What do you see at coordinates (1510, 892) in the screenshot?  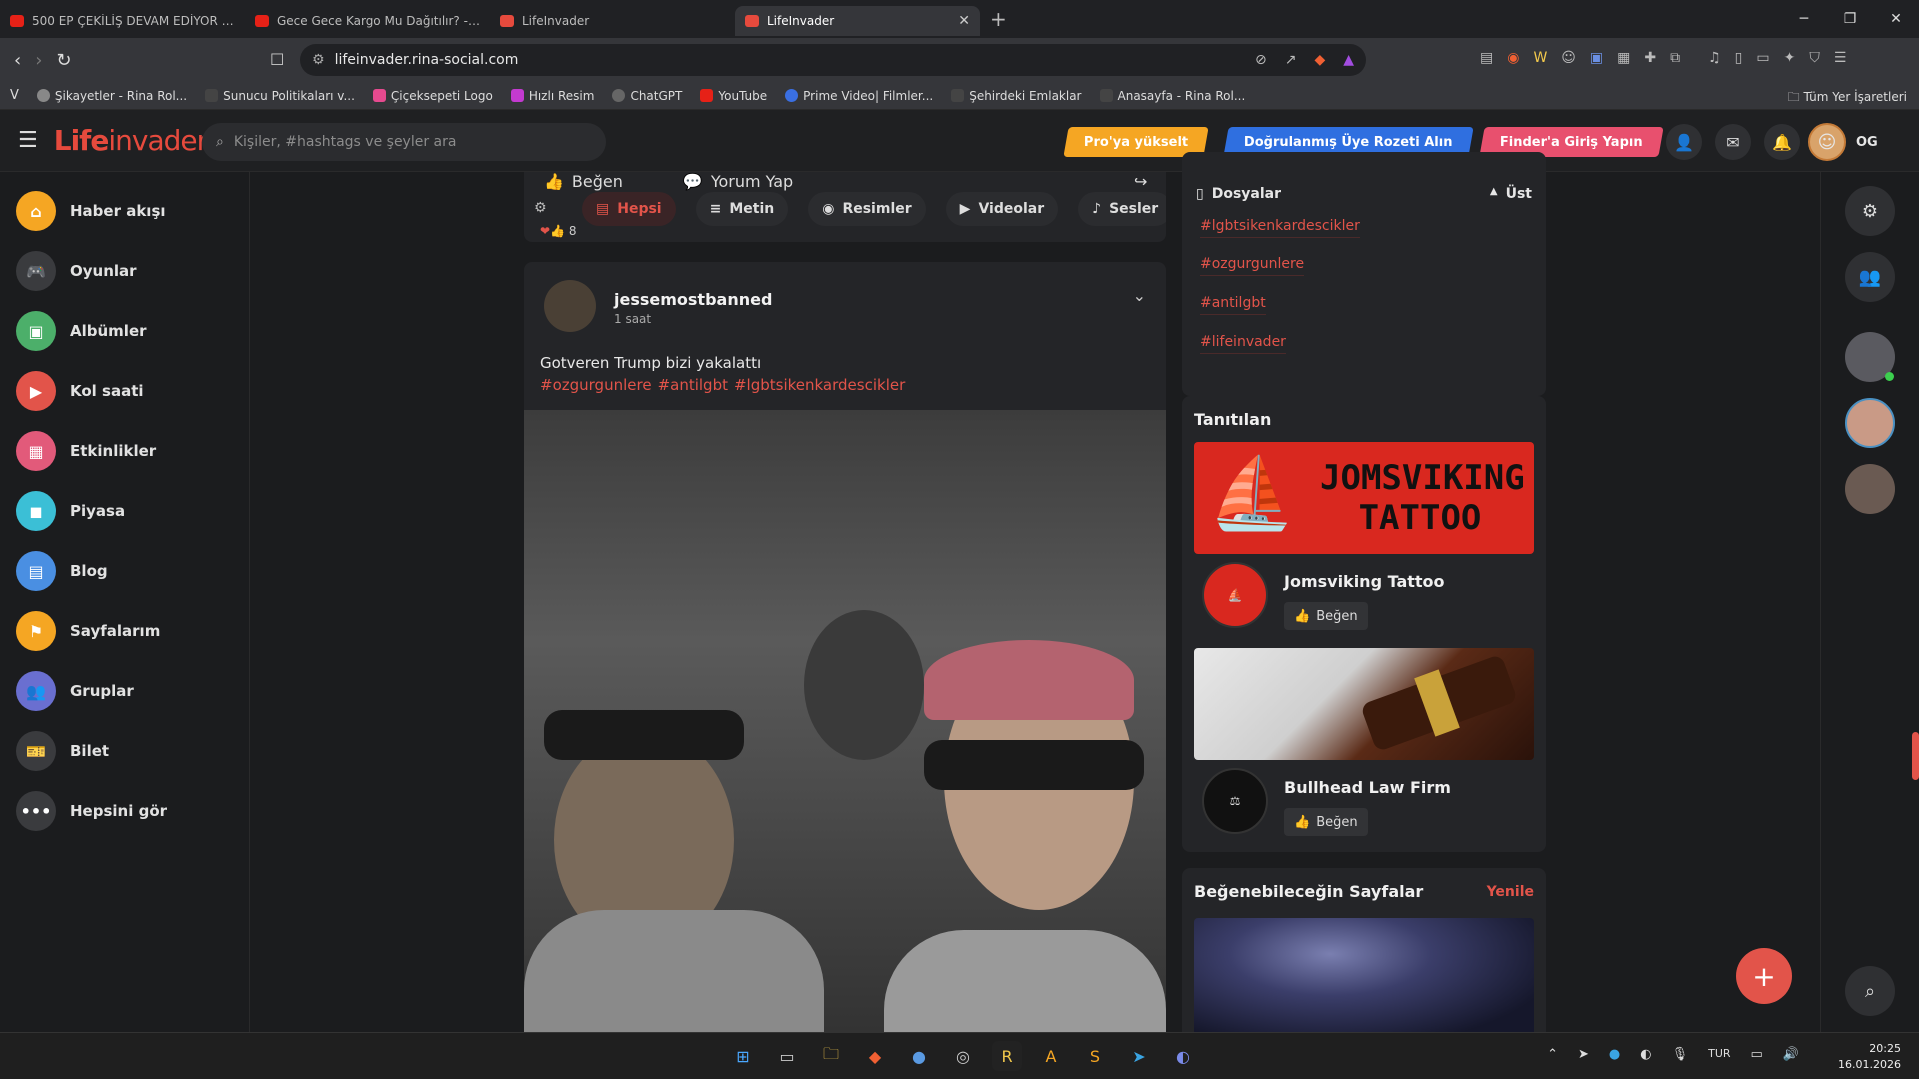 I see `refresh-button: Yenile` at bounding box center [1510, 892].